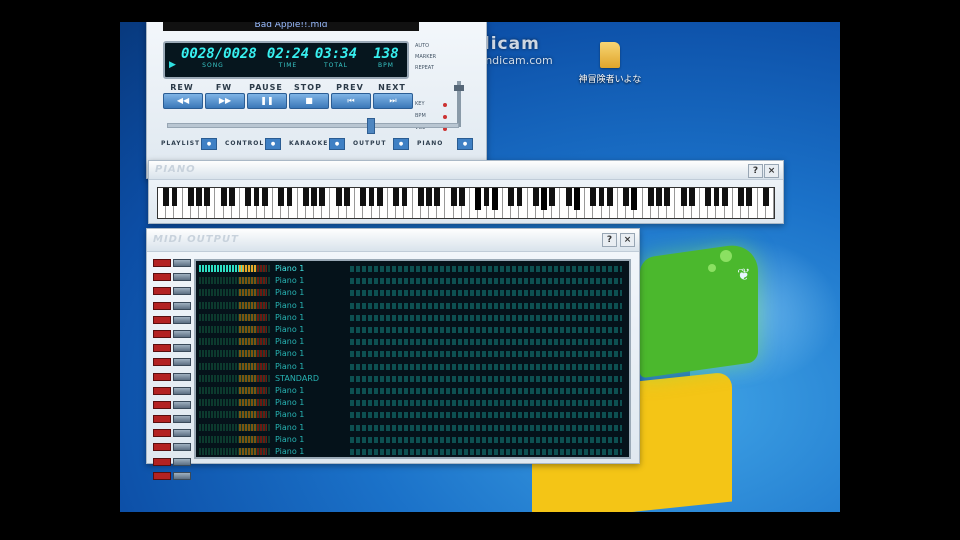  Describe the element at coordinates (466, 203) in the screenshot. I see `piano-keyboard` at that location.